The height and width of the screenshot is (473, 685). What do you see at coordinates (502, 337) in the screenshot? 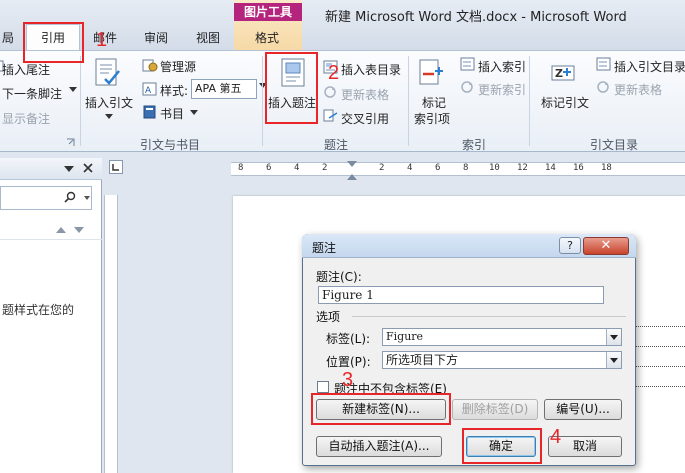
I see `label-select: Figure` at bounding box center [502, 337].